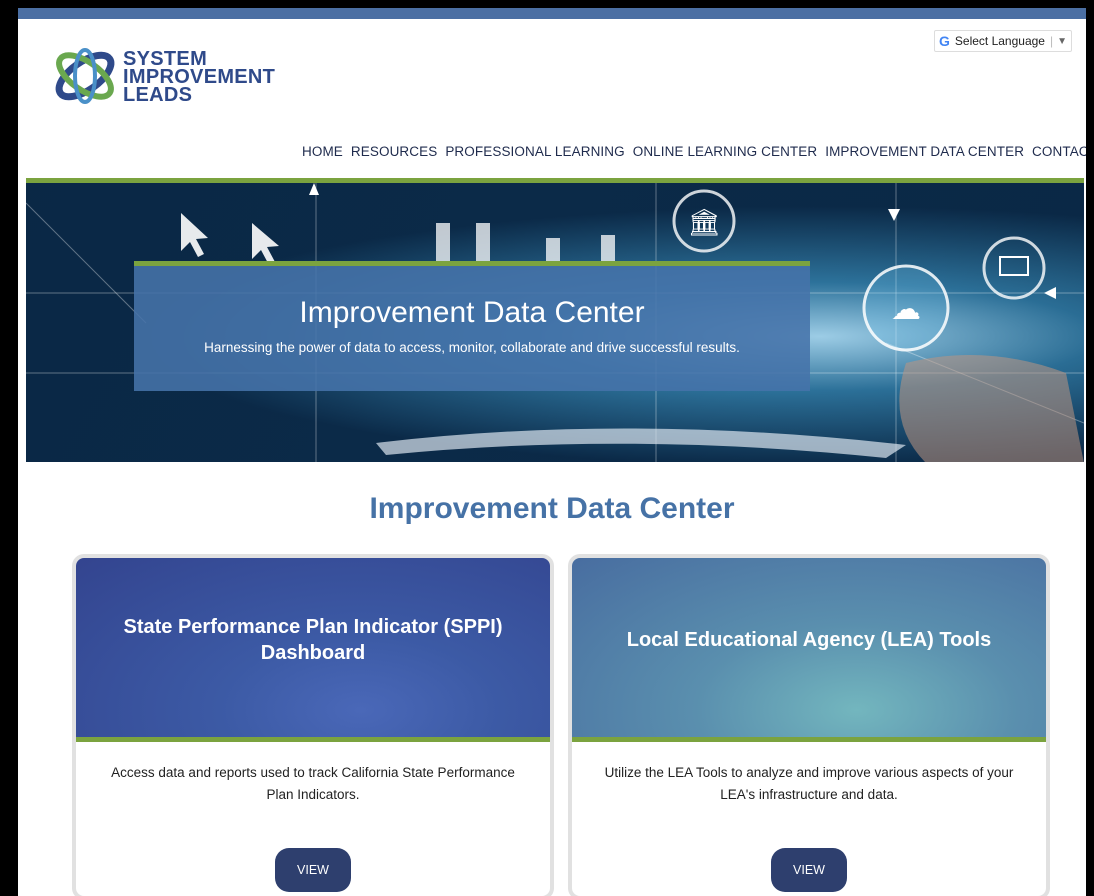 The image size is (1094, 896). I want to click on language-label: Select Language, so click(999, 41).